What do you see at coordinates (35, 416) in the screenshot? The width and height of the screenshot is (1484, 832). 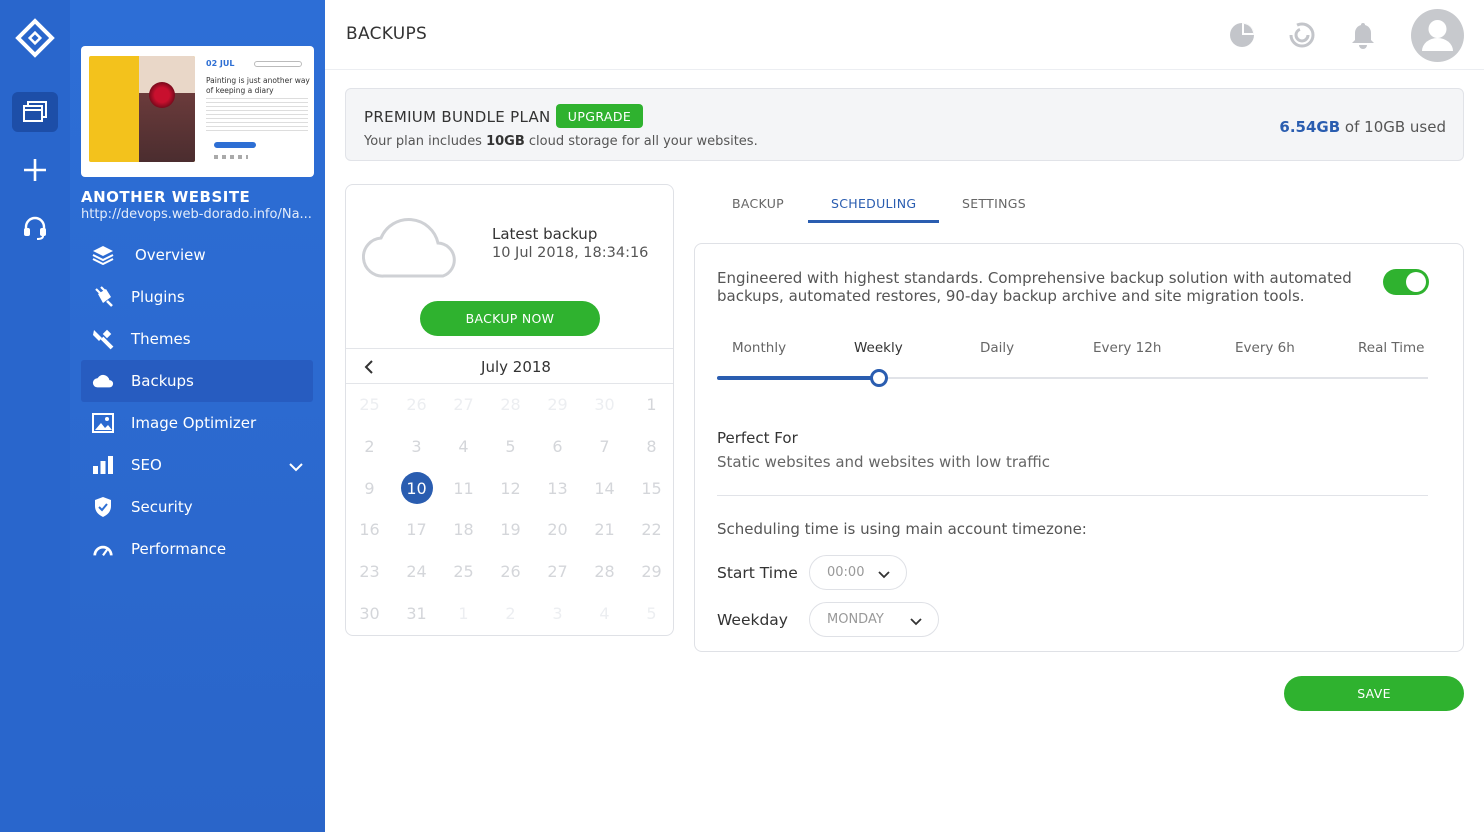 I see `icon-rail` at bounding box center [35, 416].